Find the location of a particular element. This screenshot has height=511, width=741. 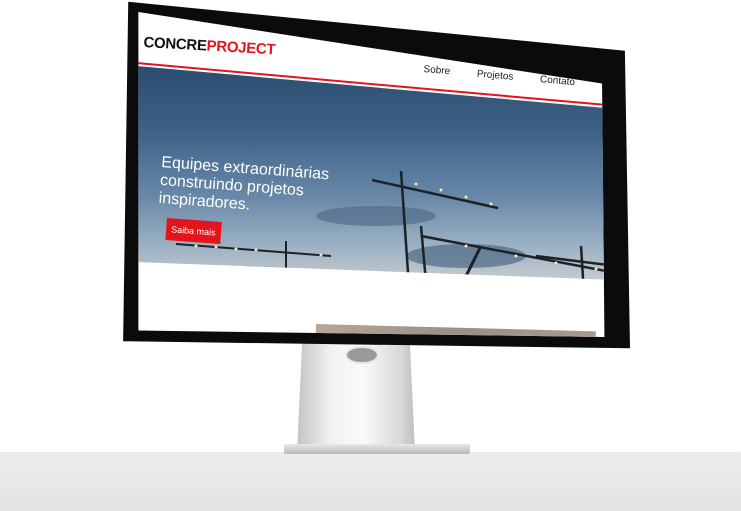

site-logo: CONCREPROJECT is located at coordinates (209, 46).